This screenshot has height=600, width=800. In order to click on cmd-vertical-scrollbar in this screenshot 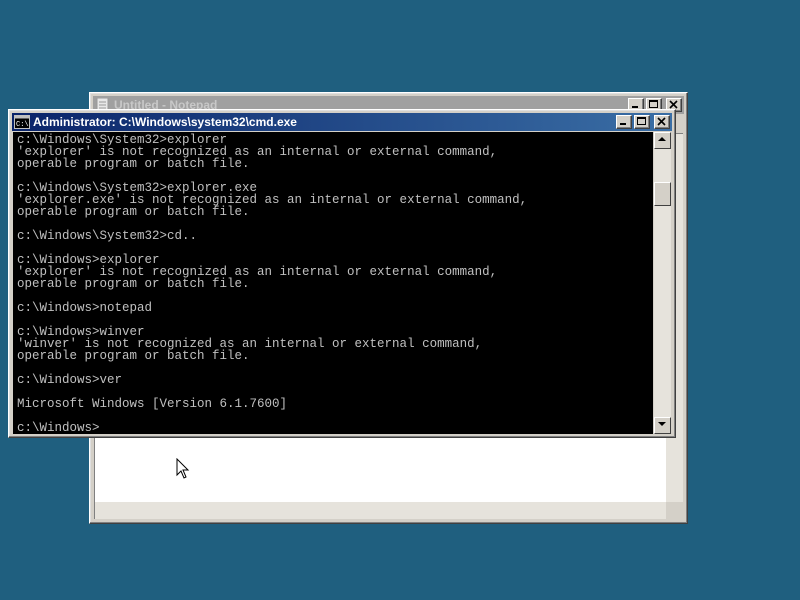, I will do `click(662, 283)`.